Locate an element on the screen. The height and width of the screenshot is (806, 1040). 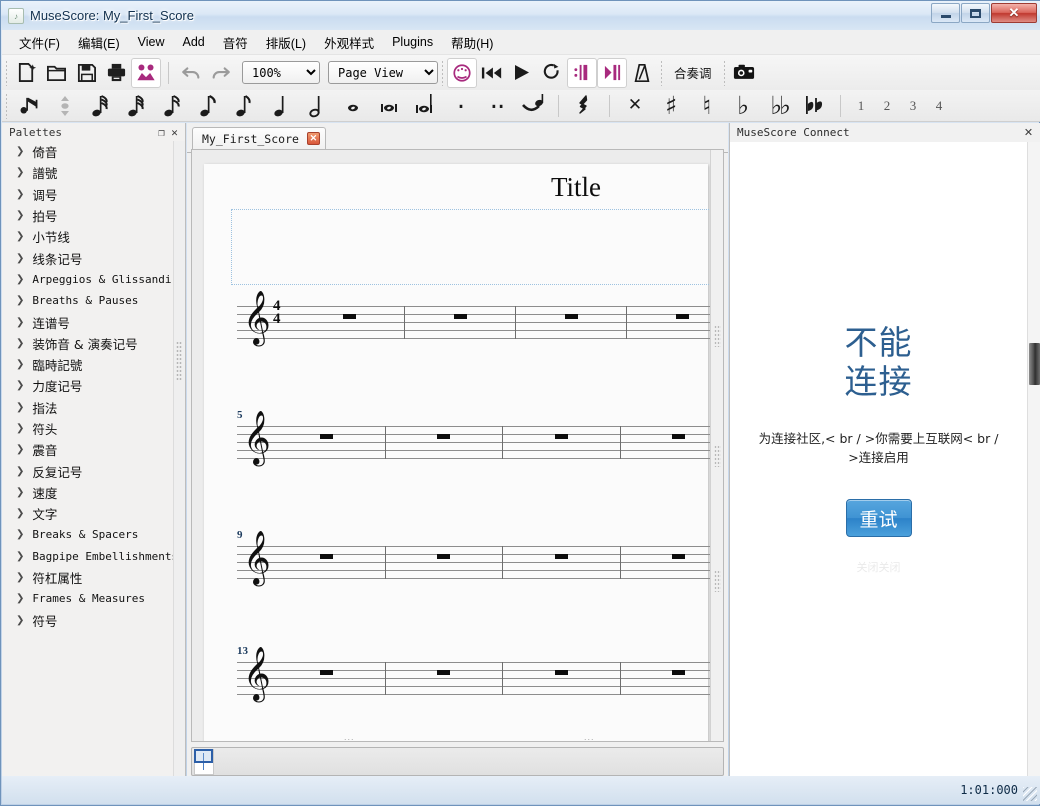
palette-item-6: ❯ Arpeggios & Glissandi is located at coordinates (88, 279).